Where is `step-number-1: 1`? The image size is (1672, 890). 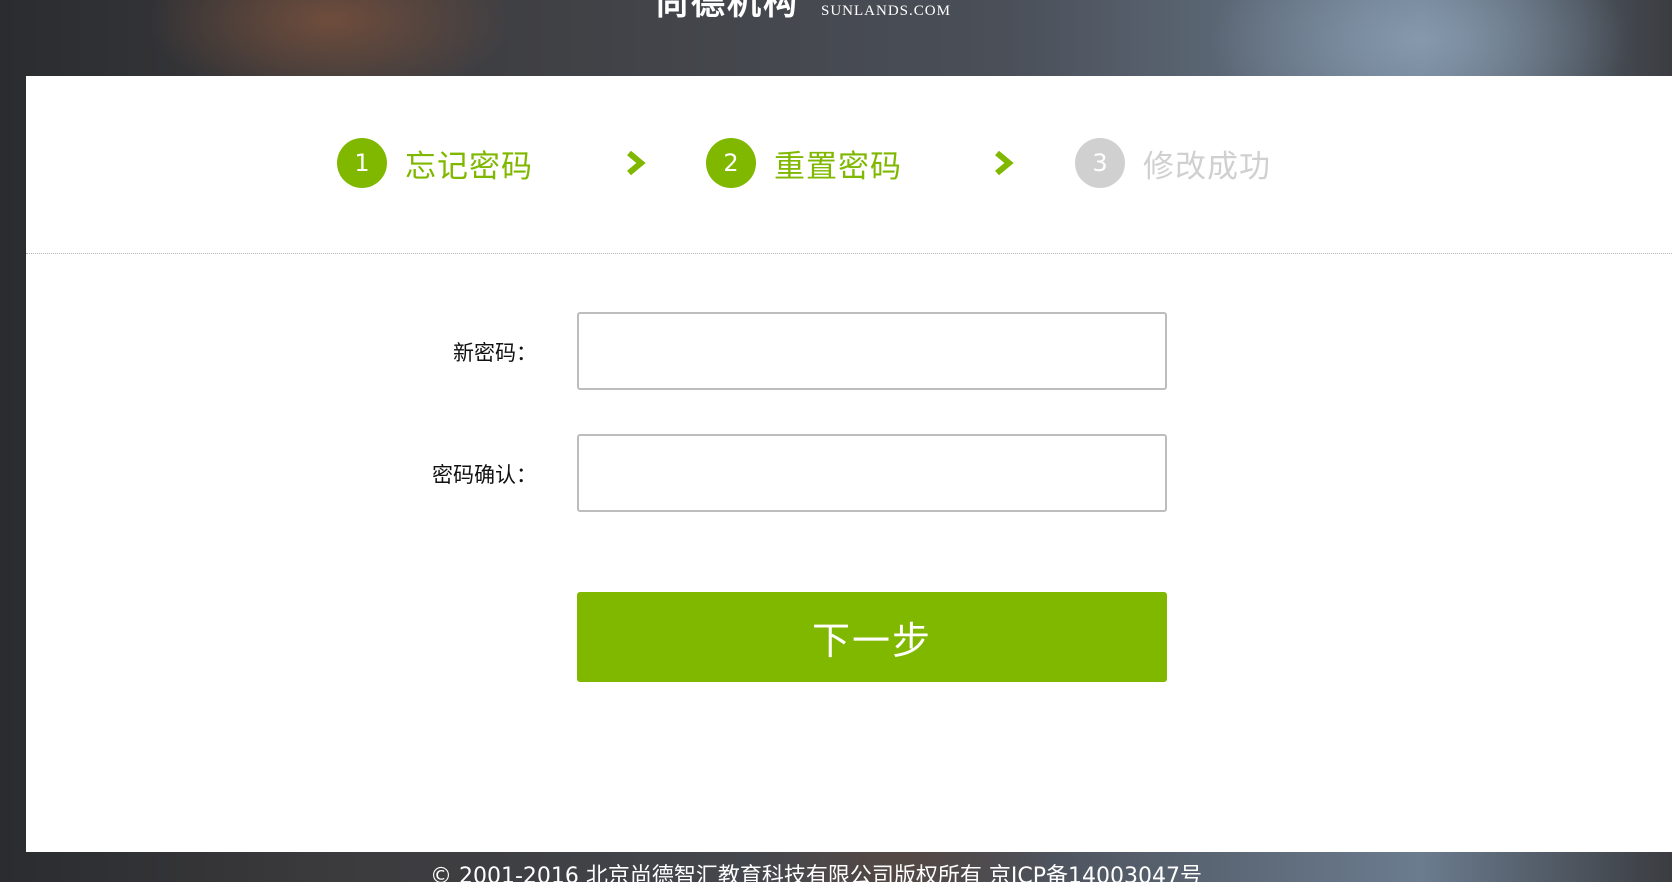 step-number-1: 1 is located at coordinates (362, 163).